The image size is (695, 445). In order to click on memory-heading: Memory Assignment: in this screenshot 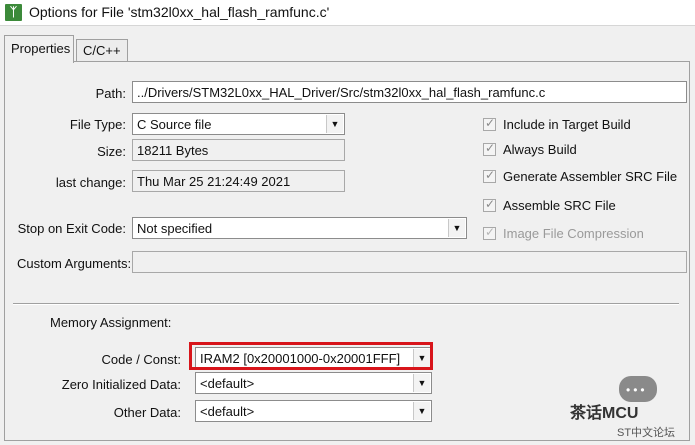, I will do `click(111, 322)`.